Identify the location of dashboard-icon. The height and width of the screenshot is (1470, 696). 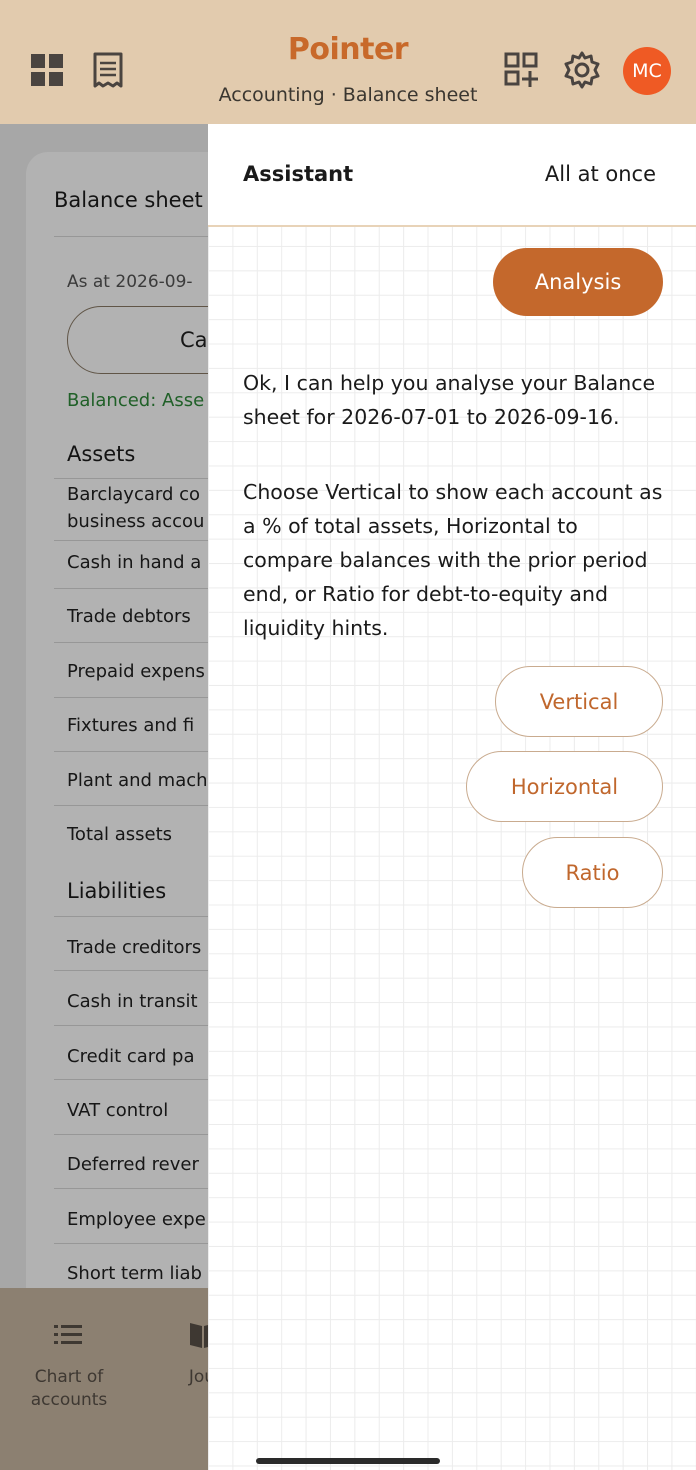
(47, 70).